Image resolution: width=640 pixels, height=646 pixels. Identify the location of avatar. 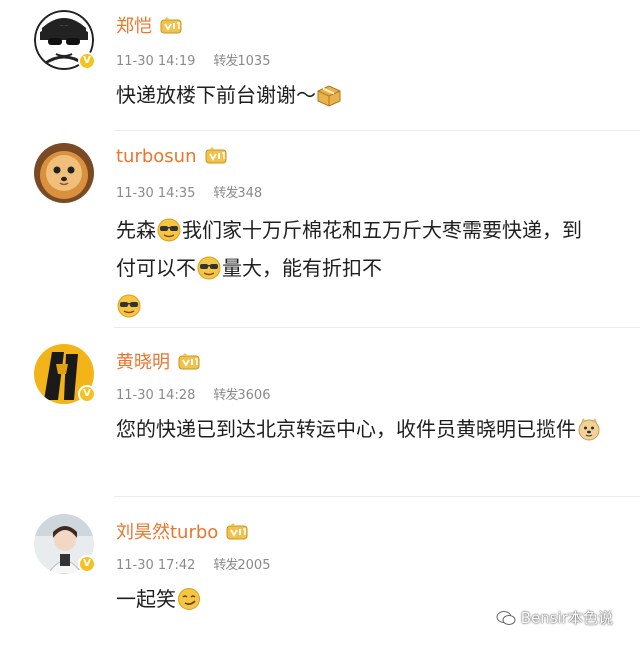
(64, 173).